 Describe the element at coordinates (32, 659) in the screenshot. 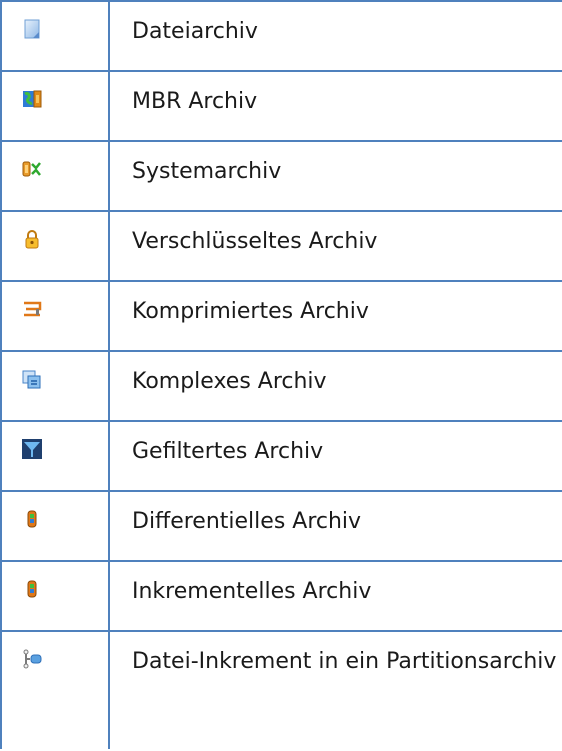

I see `file-increment-icon` at that location.